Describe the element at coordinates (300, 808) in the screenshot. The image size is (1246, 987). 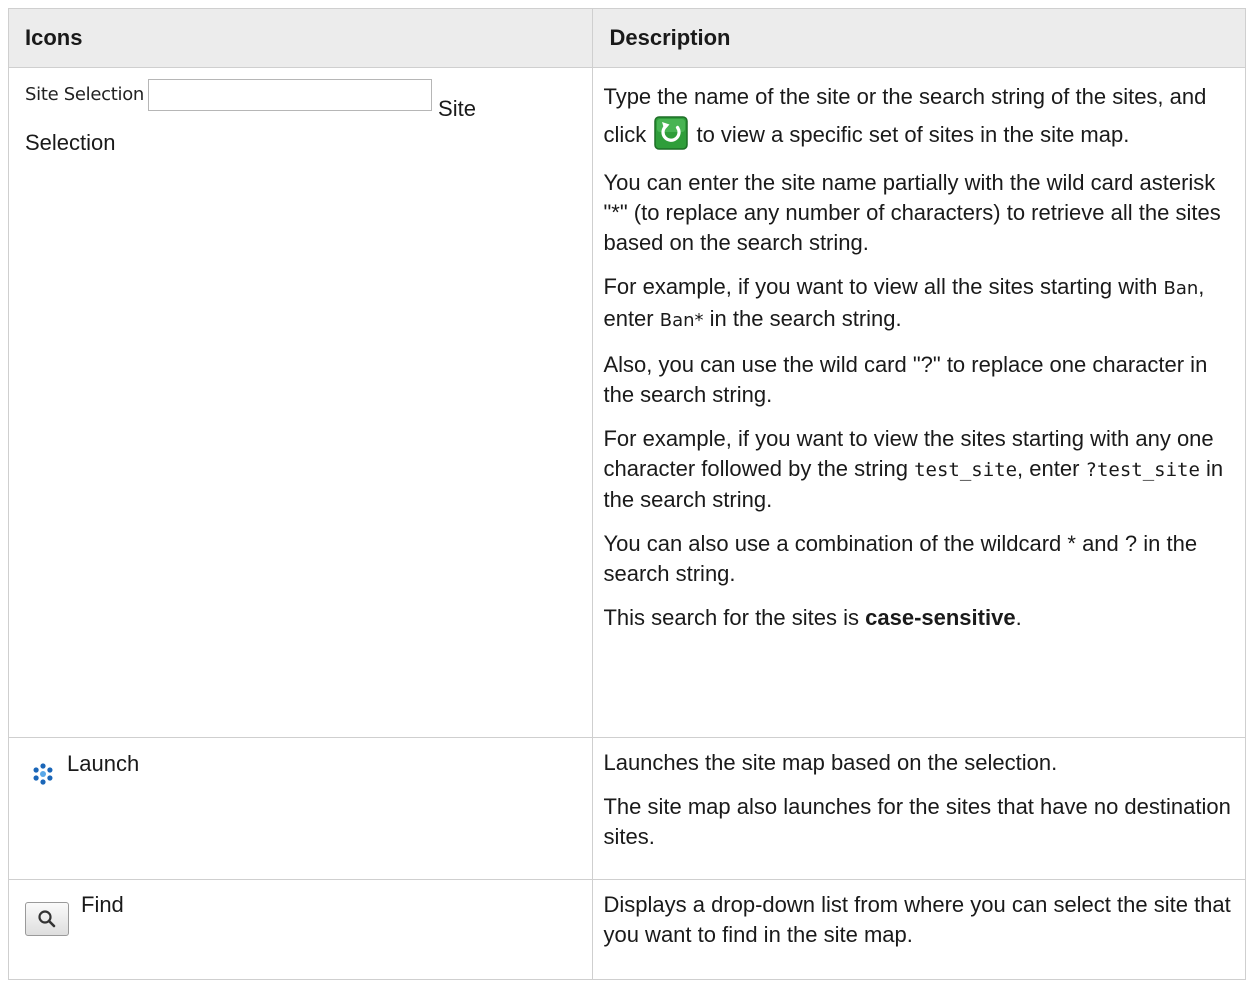
I see `launch-icon-cell: Launch` at that location.